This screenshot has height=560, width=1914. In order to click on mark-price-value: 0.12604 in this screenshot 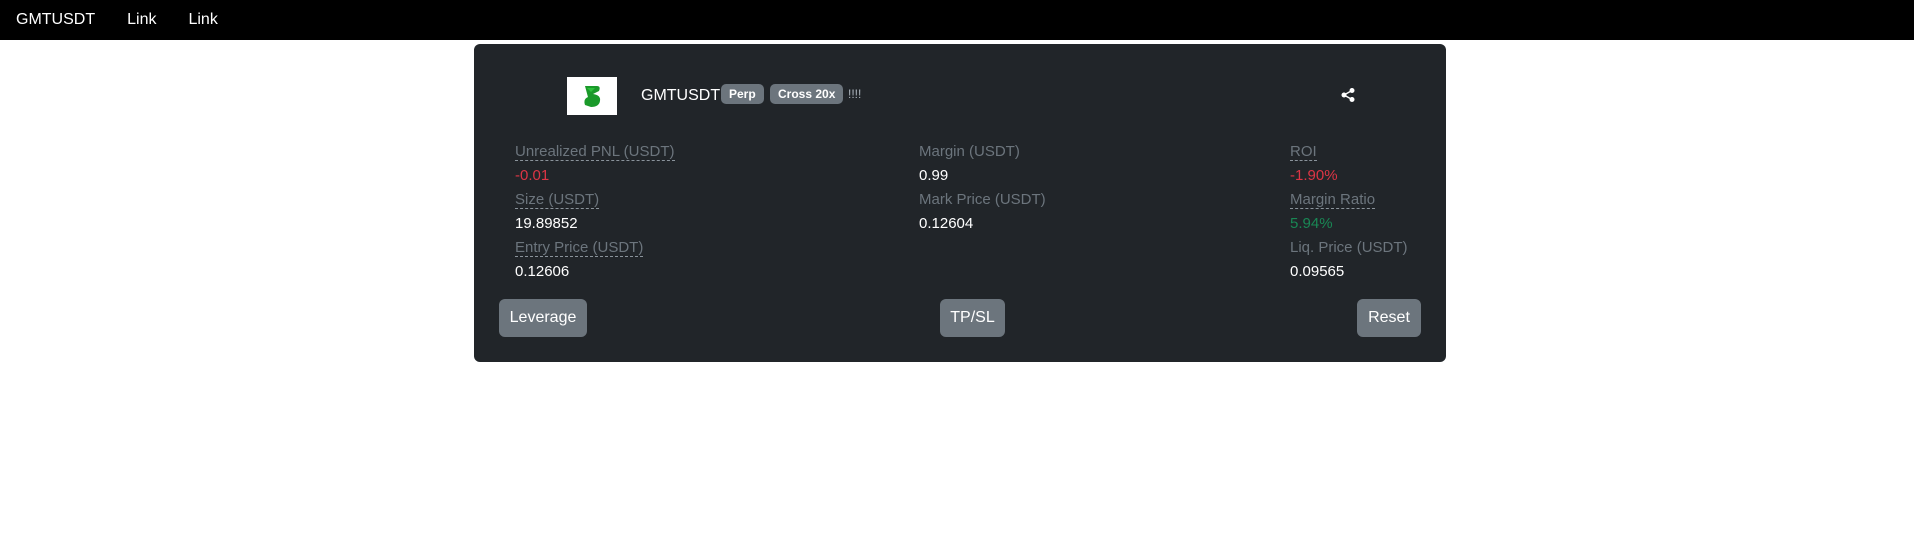, I will do `click(946, 223)`.